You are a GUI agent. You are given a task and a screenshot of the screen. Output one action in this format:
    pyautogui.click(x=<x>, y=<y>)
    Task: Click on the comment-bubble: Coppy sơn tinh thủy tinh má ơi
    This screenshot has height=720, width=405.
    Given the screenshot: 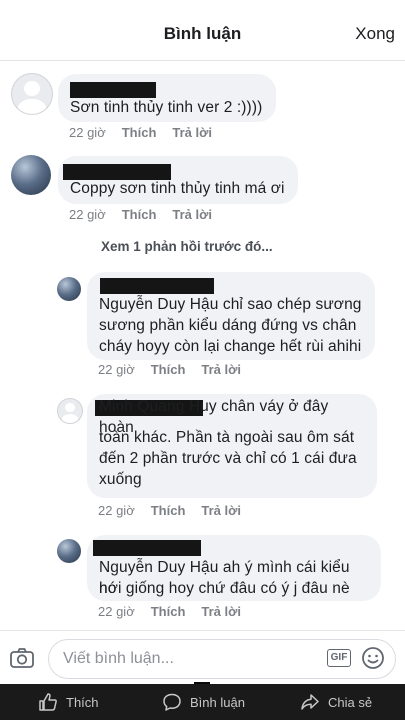 What is the action you would take?
    pyautogui.click(x=178, y=180)
    